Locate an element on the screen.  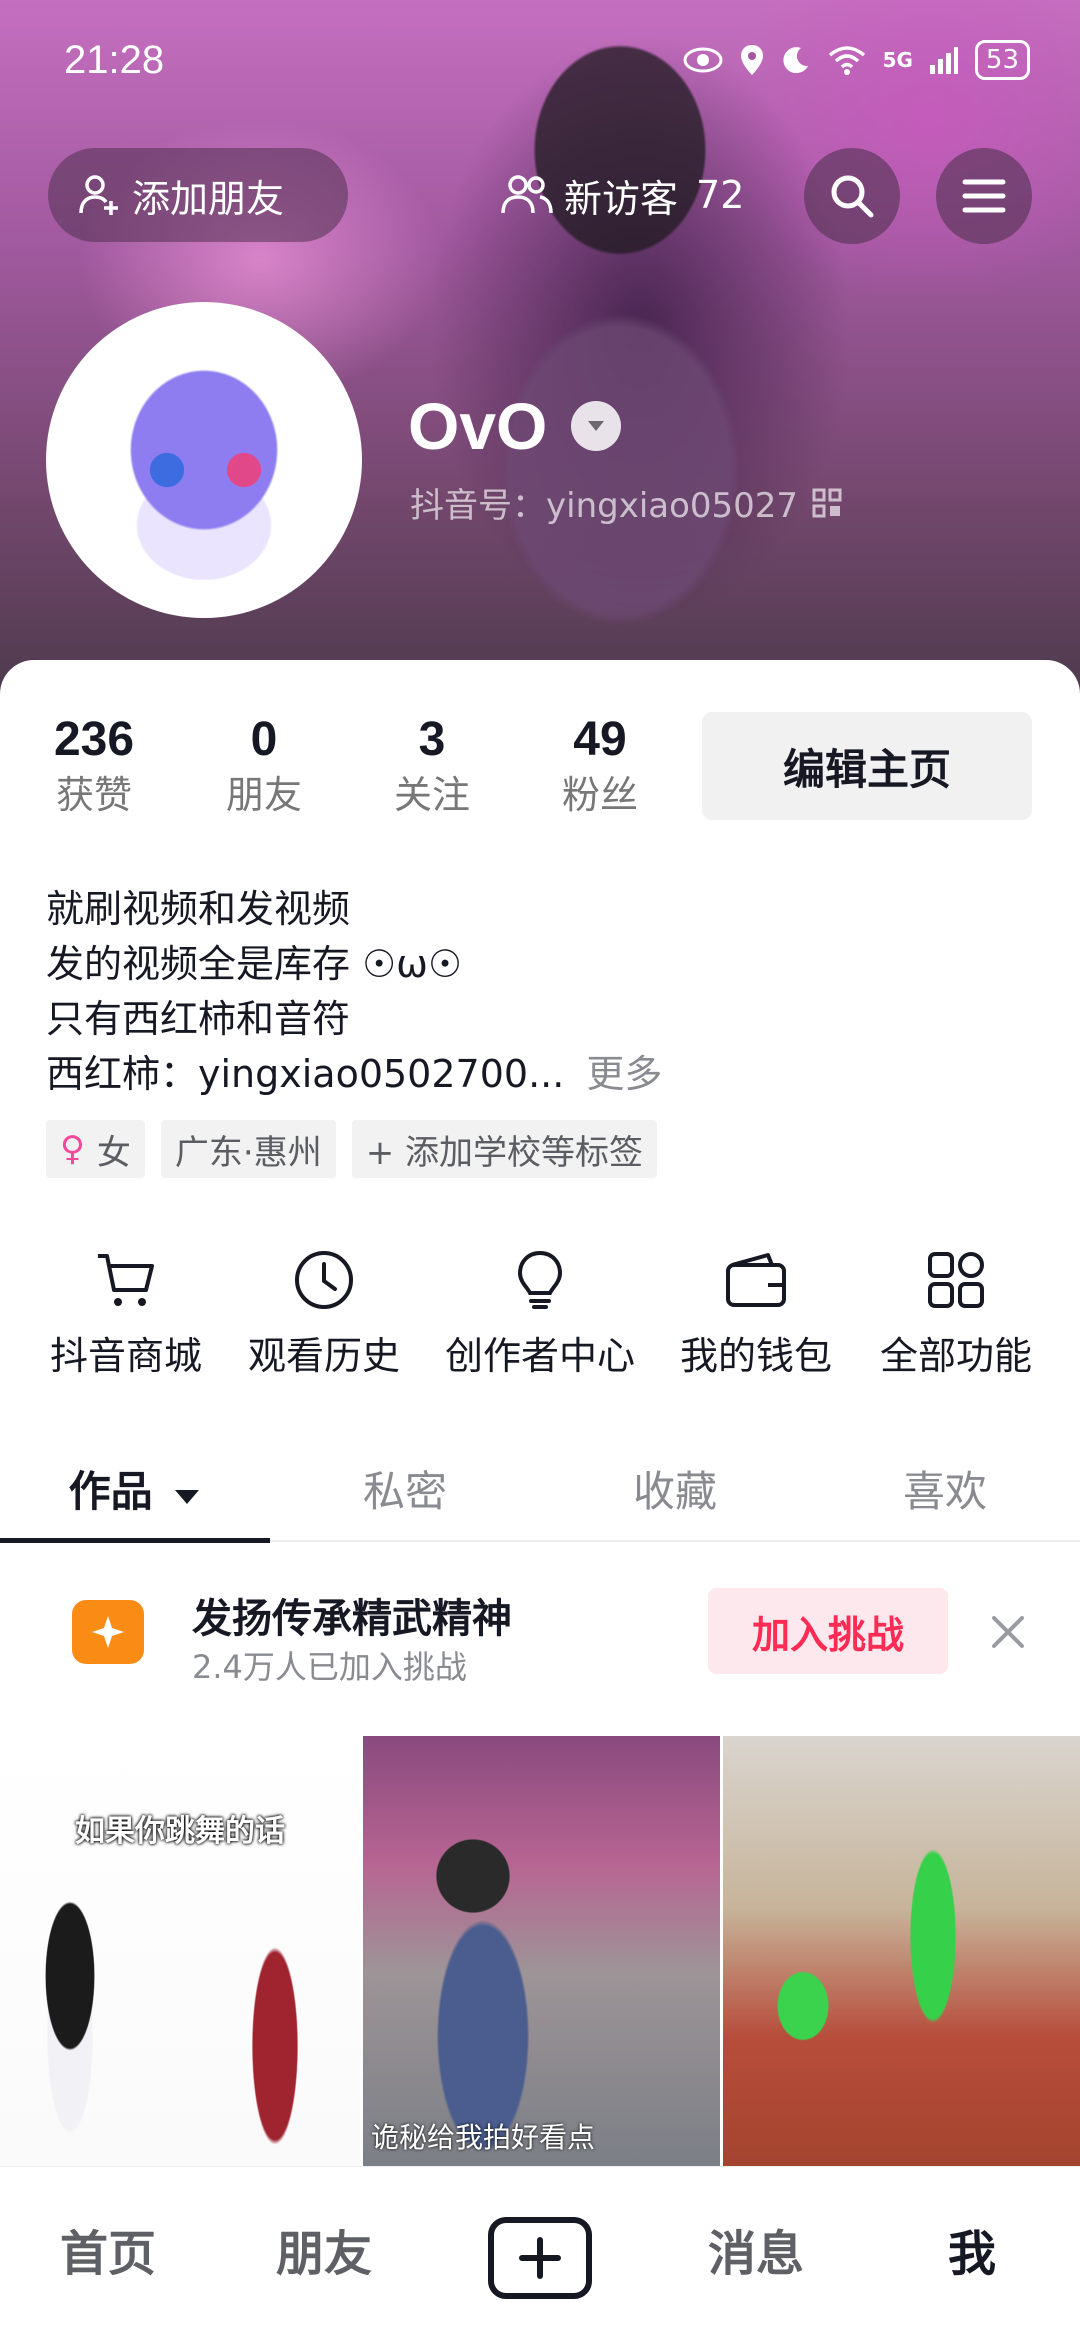
video-caption: 如果你跳舞的话 is located at coordinates (180, 1831).